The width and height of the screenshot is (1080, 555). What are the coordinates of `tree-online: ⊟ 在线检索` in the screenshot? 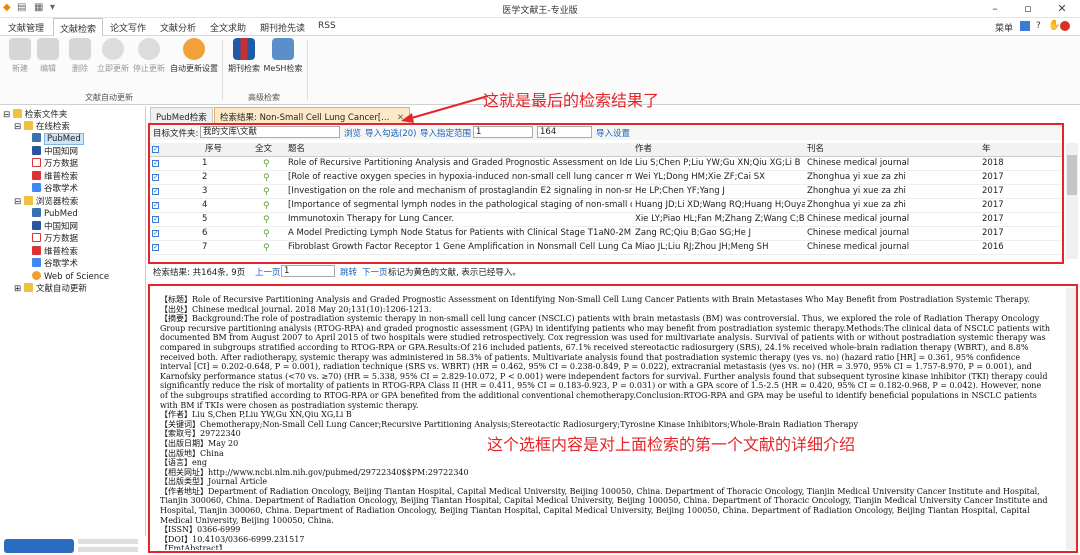 It's located at (42, 127).